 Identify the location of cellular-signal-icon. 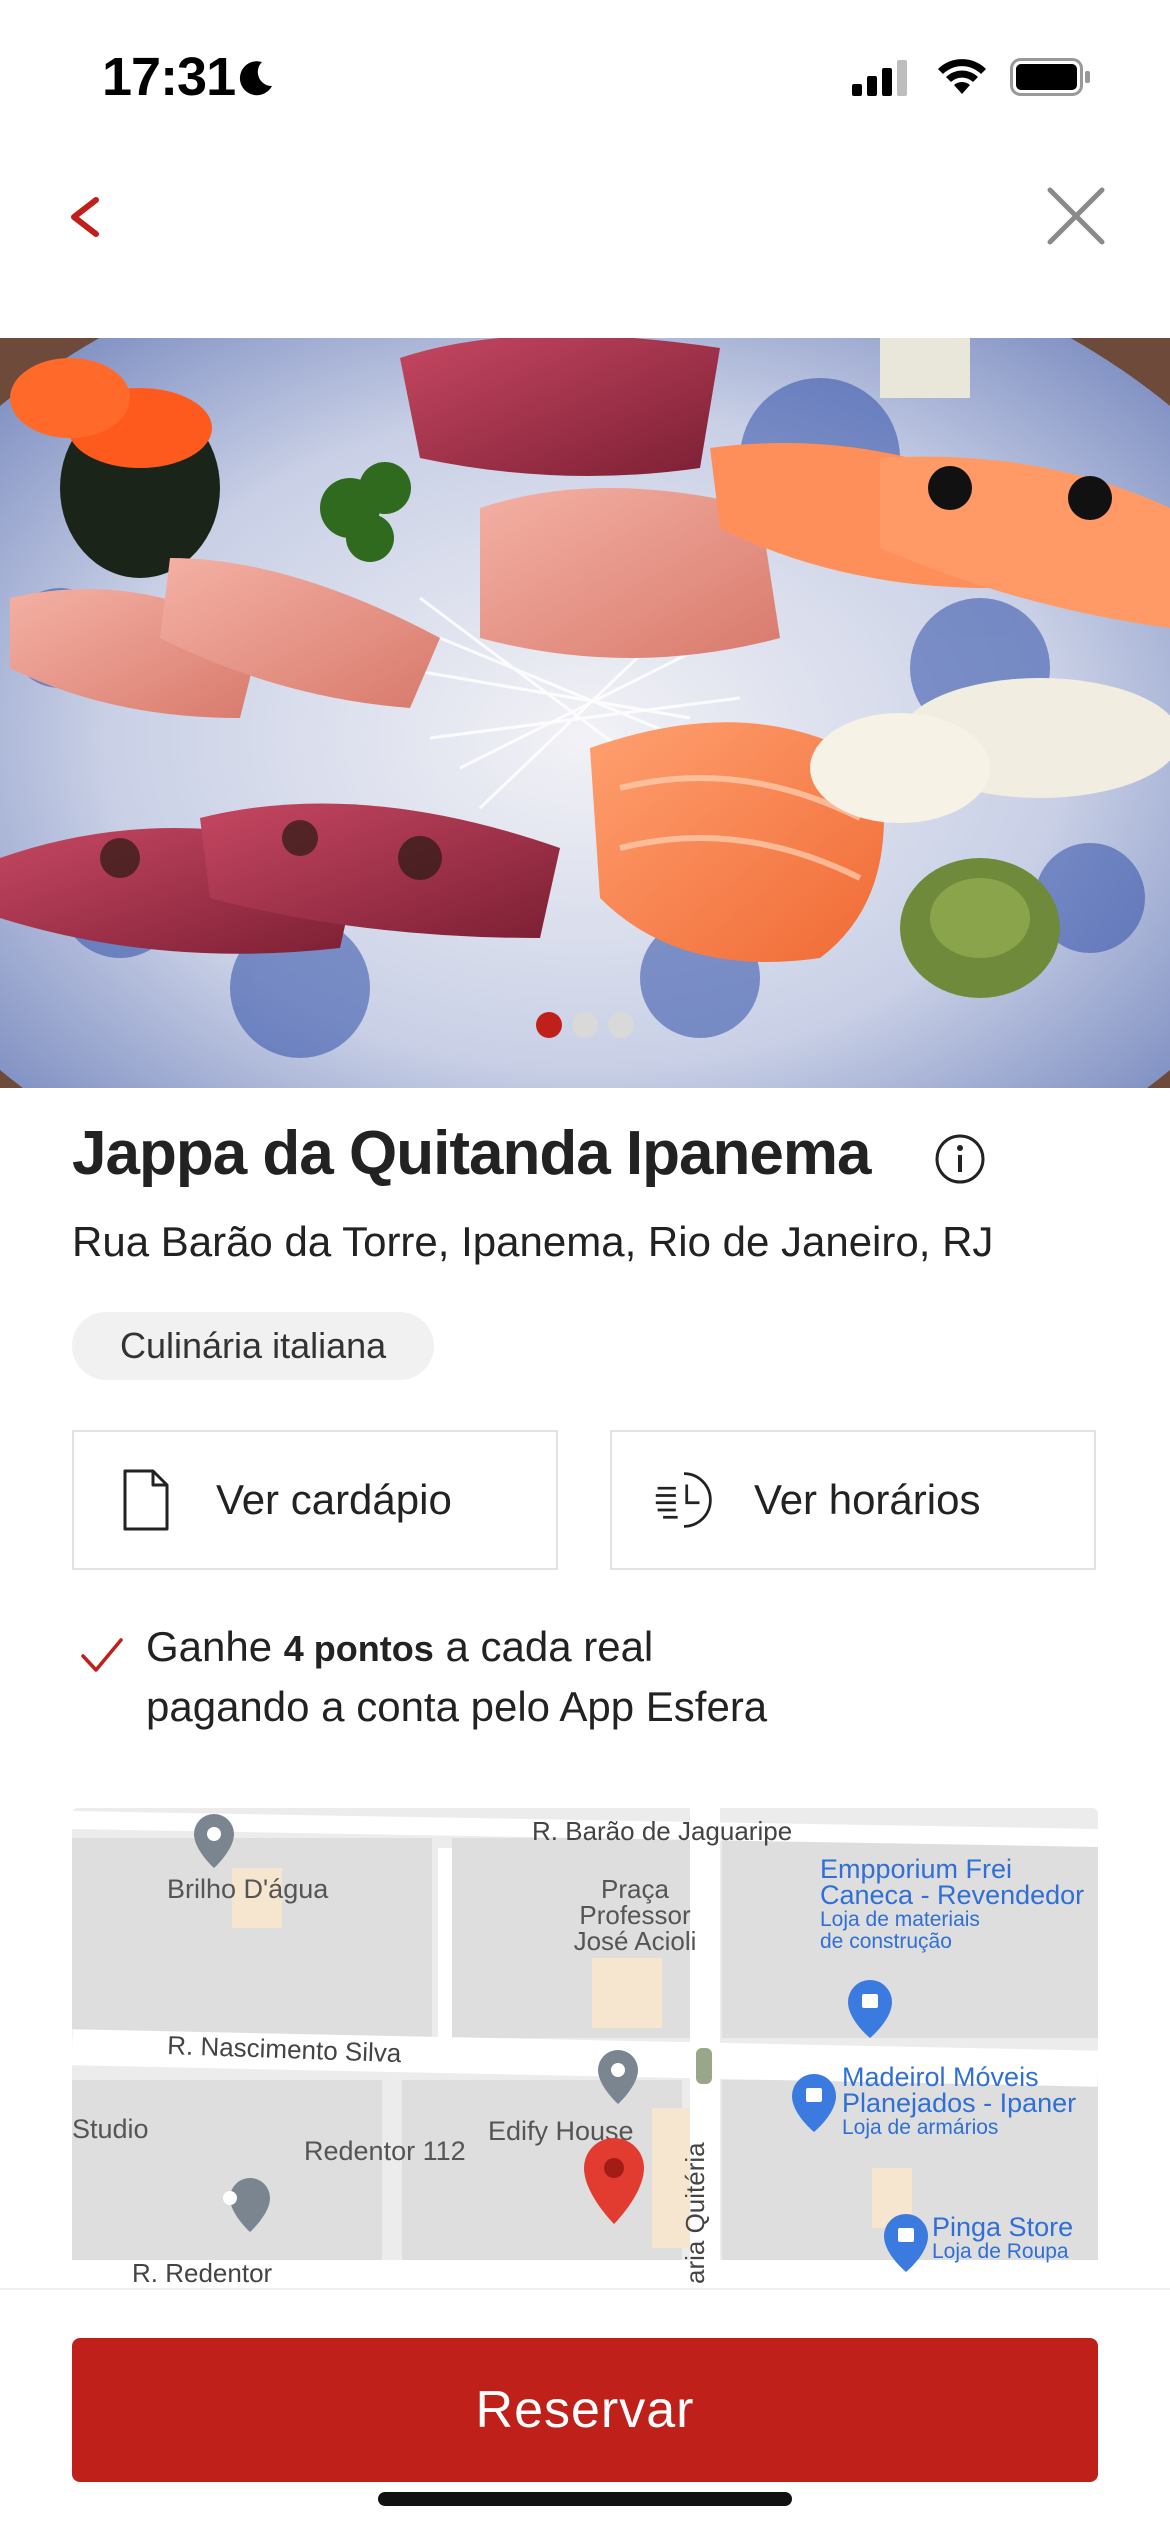
(879, 78).